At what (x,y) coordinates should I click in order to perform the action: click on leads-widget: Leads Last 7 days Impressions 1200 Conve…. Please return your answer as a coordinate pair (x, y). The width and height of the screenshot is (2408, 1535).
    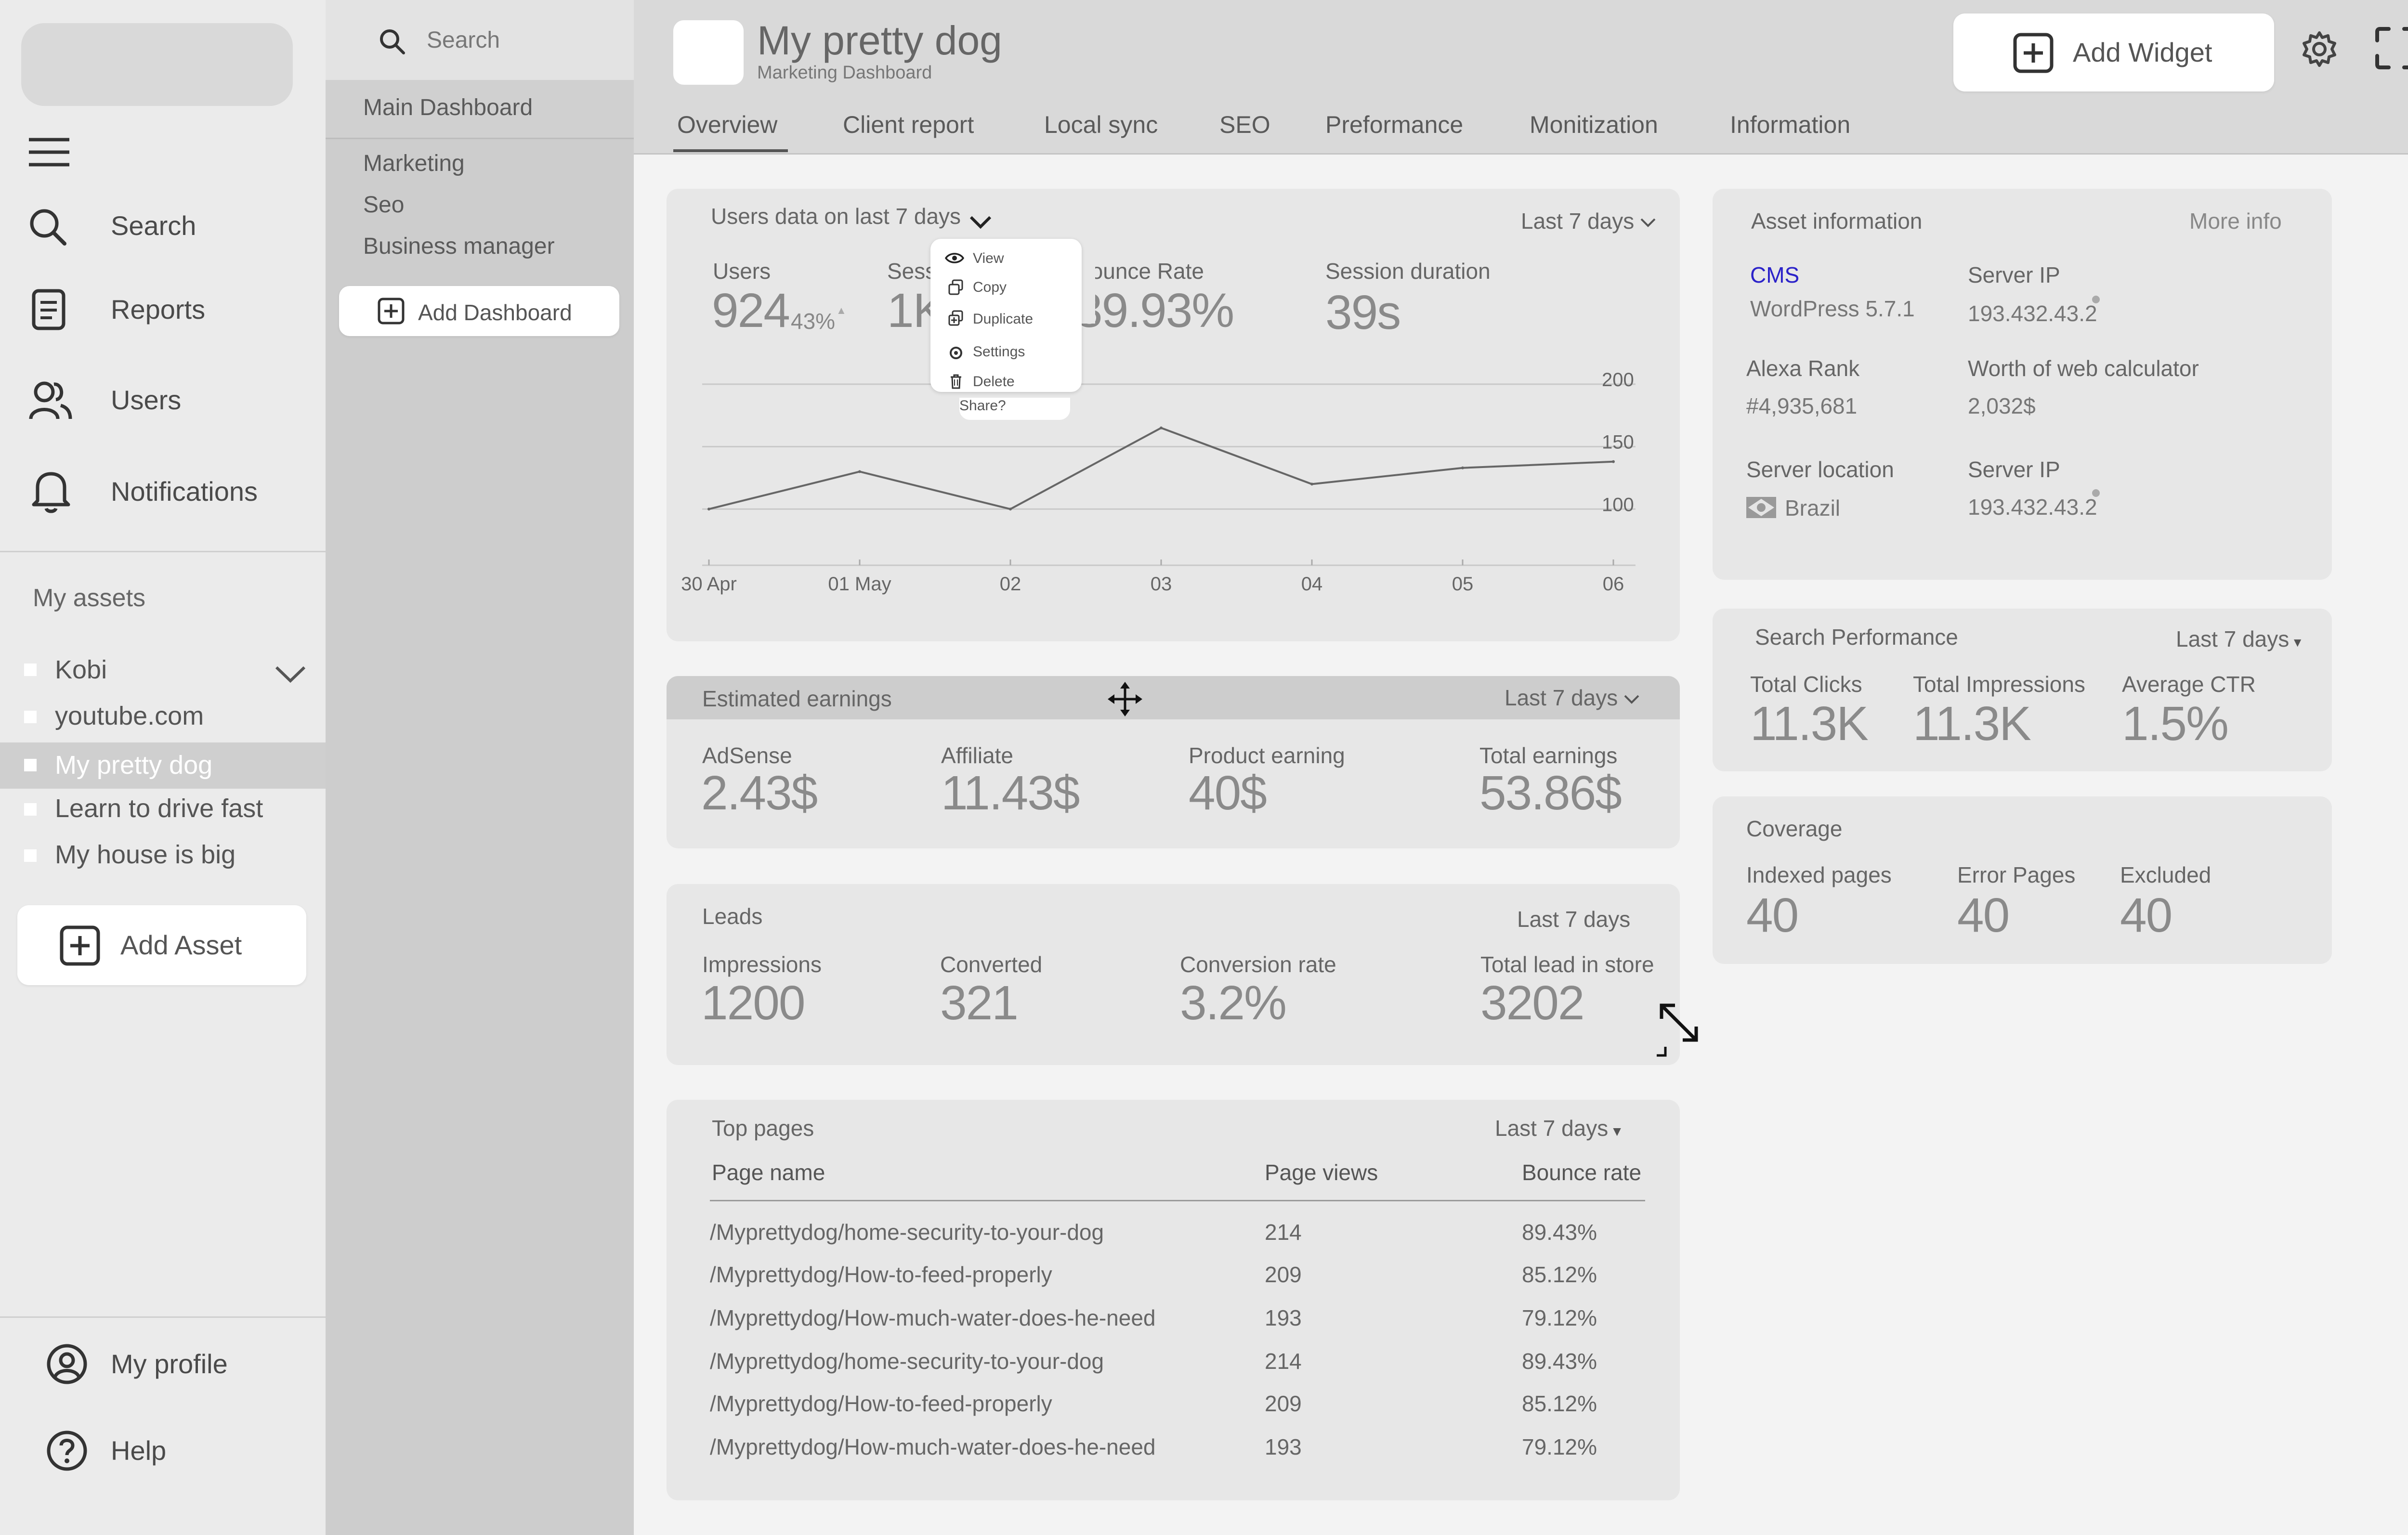
    Looking at the image, I should click on (1173, 974).